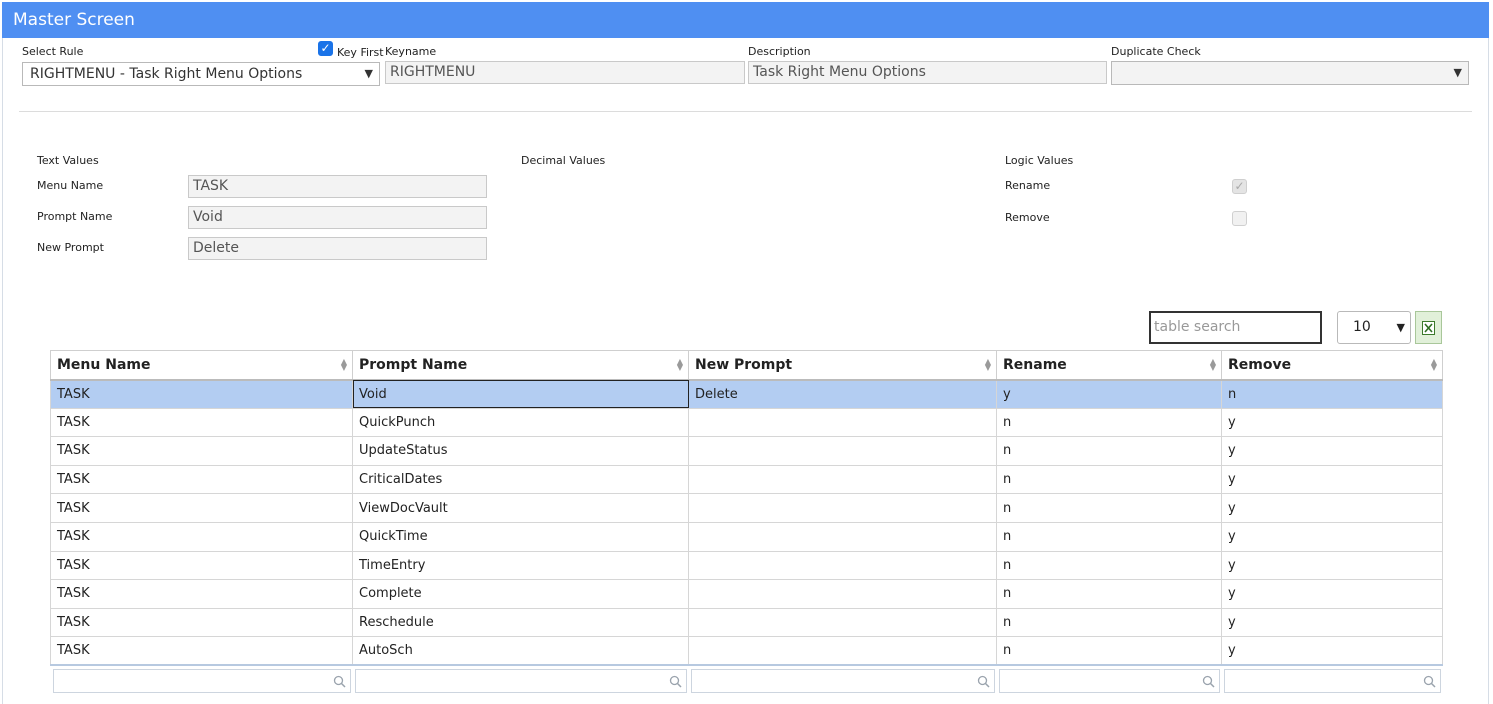 This screenshot has height=704, width=1493. What do you see at coordinates (70, 247) in the screenshot?
I see `new-prompt-label: New Prompt` at bounding box center [70, 247].